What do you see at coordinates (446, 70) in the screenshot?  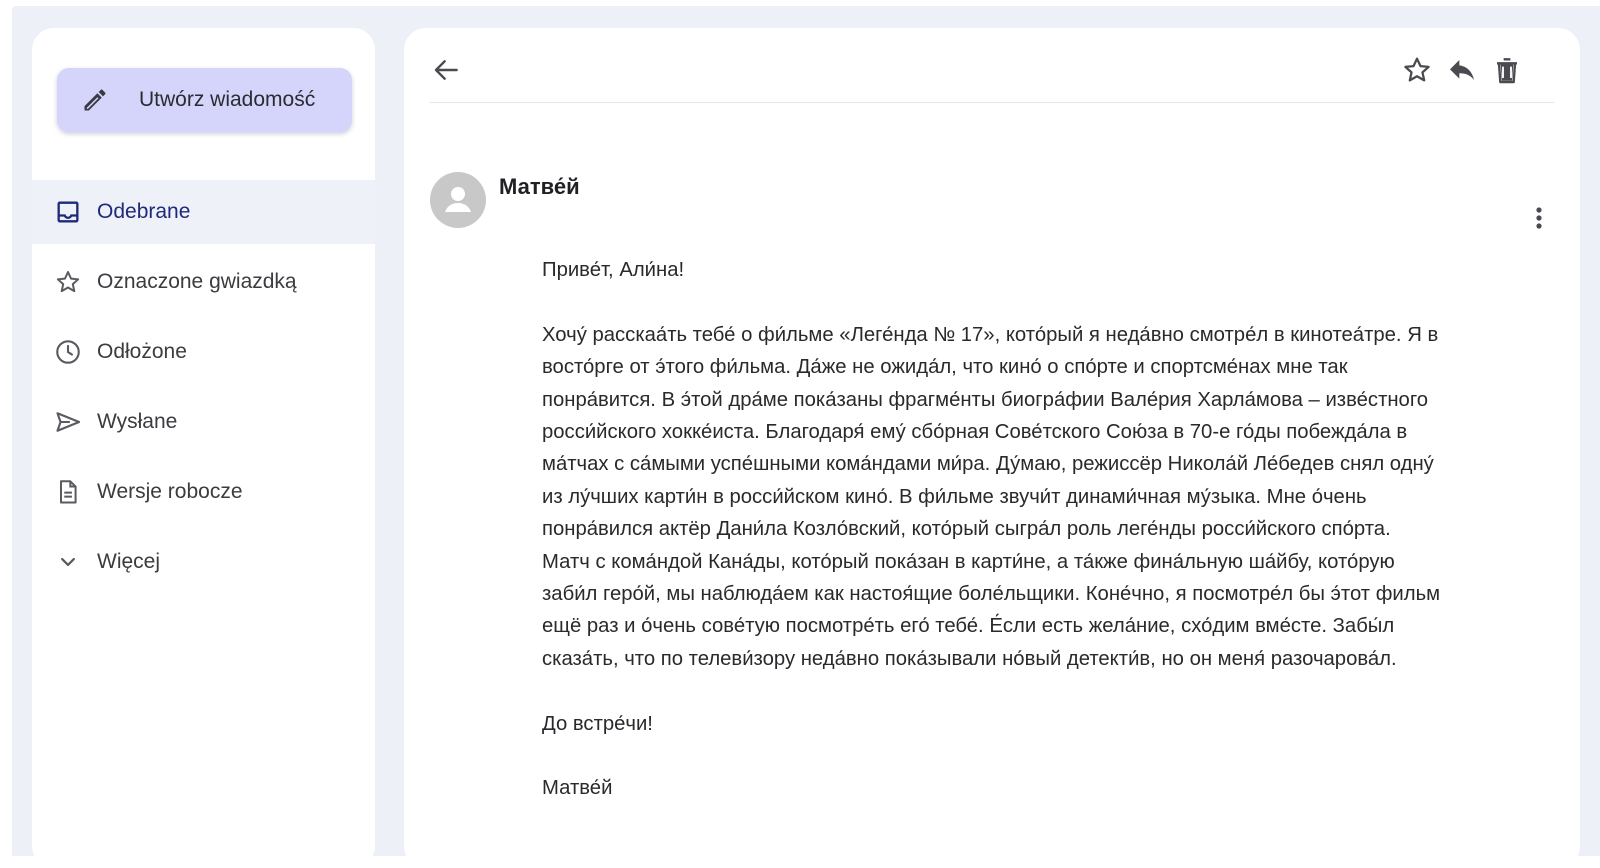 I see `back-arrow-icon` at bounding box center [446, 70].